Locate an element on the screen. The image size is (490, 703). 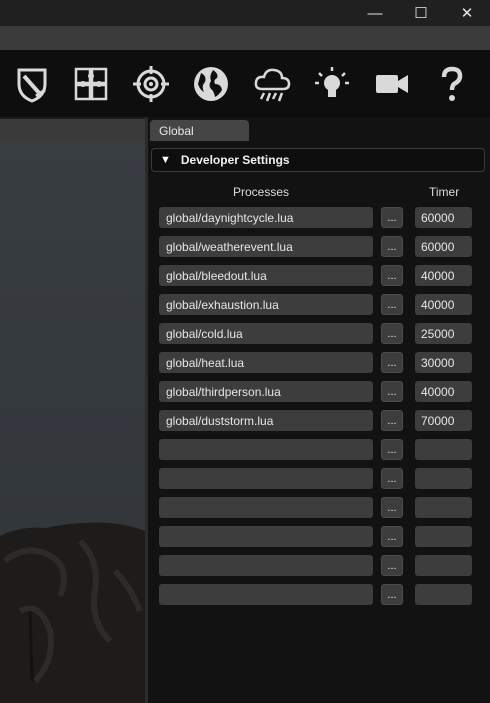
globe-icon is located at coordinates (211, 83).